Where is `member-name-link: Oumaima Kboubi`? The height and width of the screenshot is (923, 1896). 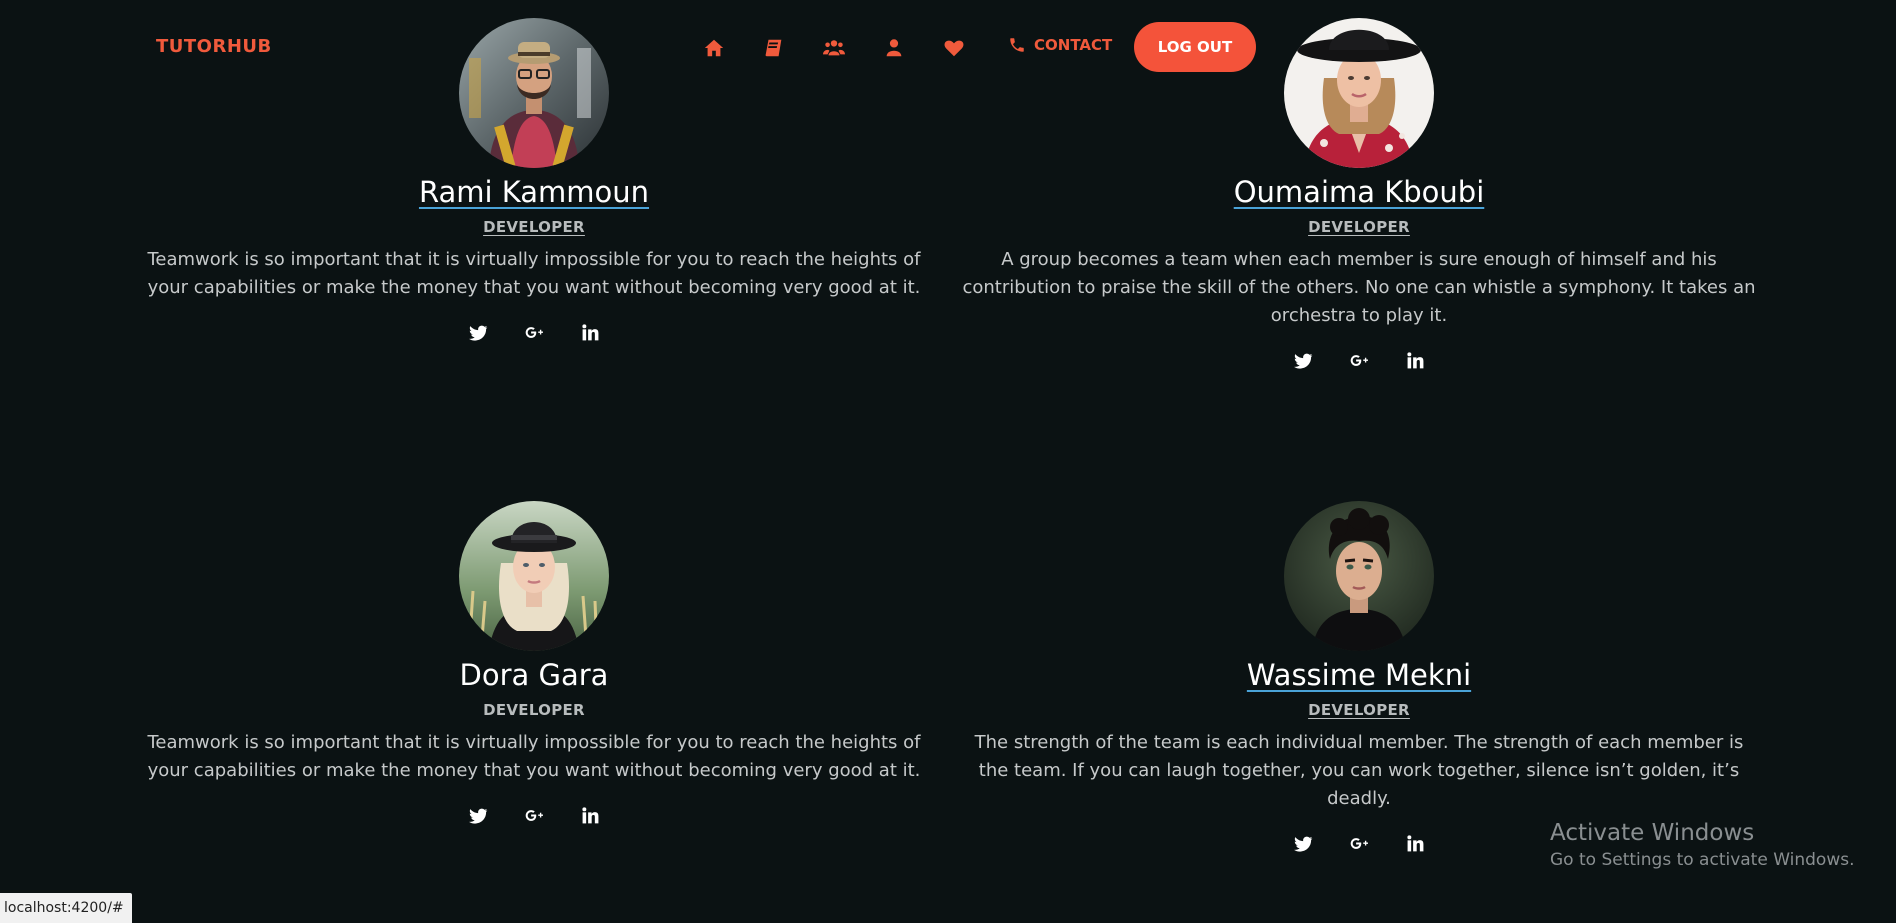 member-name-link: Oumaima Kboubi is located at coordinates (1359, 192).